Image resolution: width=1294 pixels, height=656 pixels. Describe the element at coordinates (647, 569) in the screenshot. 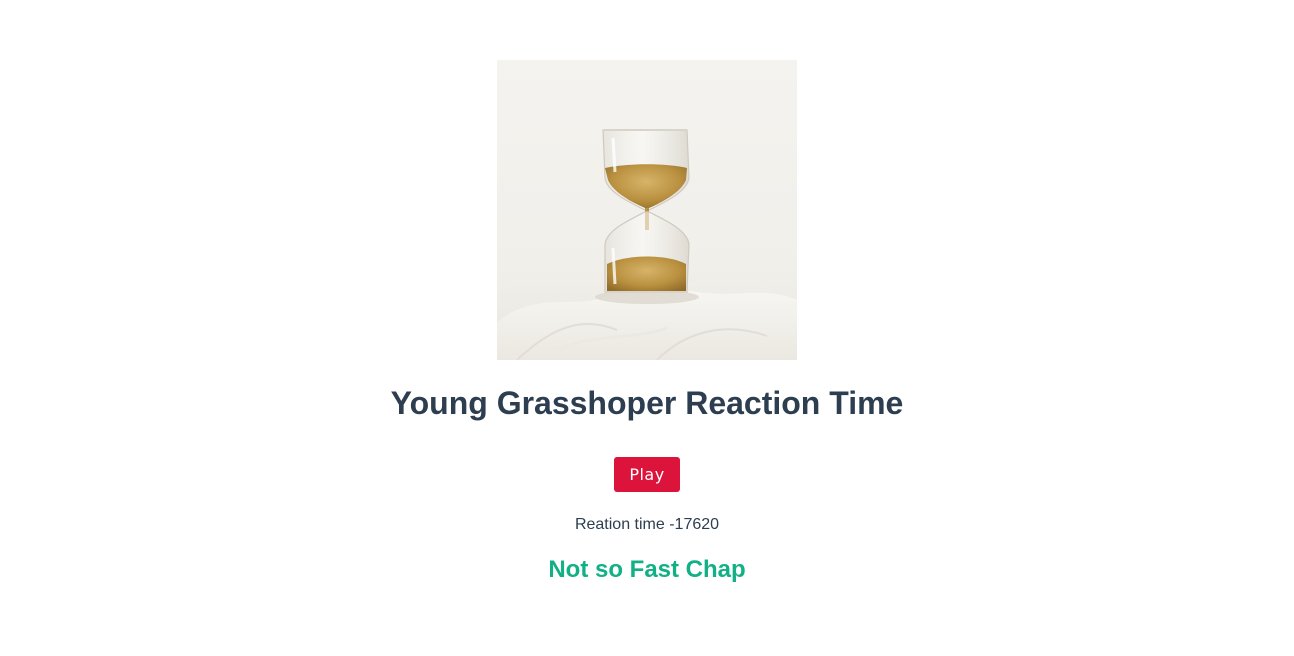

I see `result-message: Not so Fast Chap` at that location.